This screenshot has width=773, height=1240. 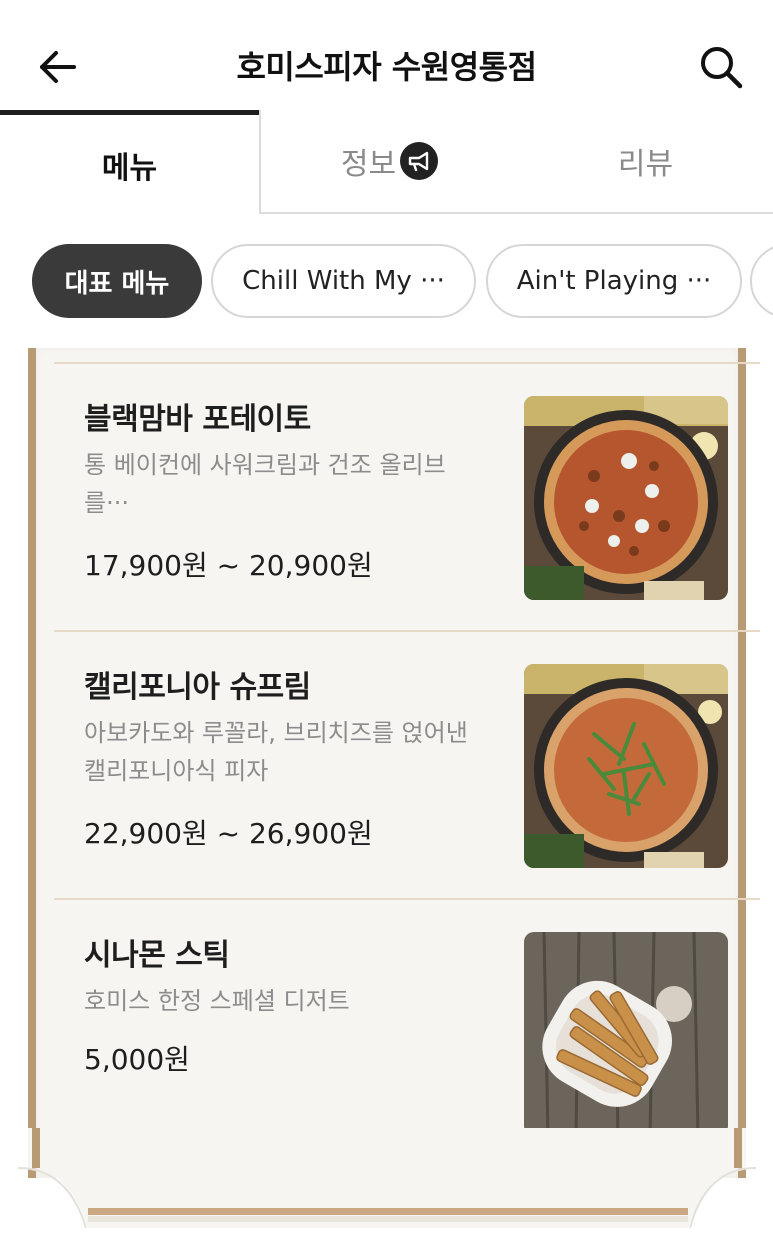 I want to click on top-app-bar: 호미스피자 수원영통점, so click(x=386, y=56).